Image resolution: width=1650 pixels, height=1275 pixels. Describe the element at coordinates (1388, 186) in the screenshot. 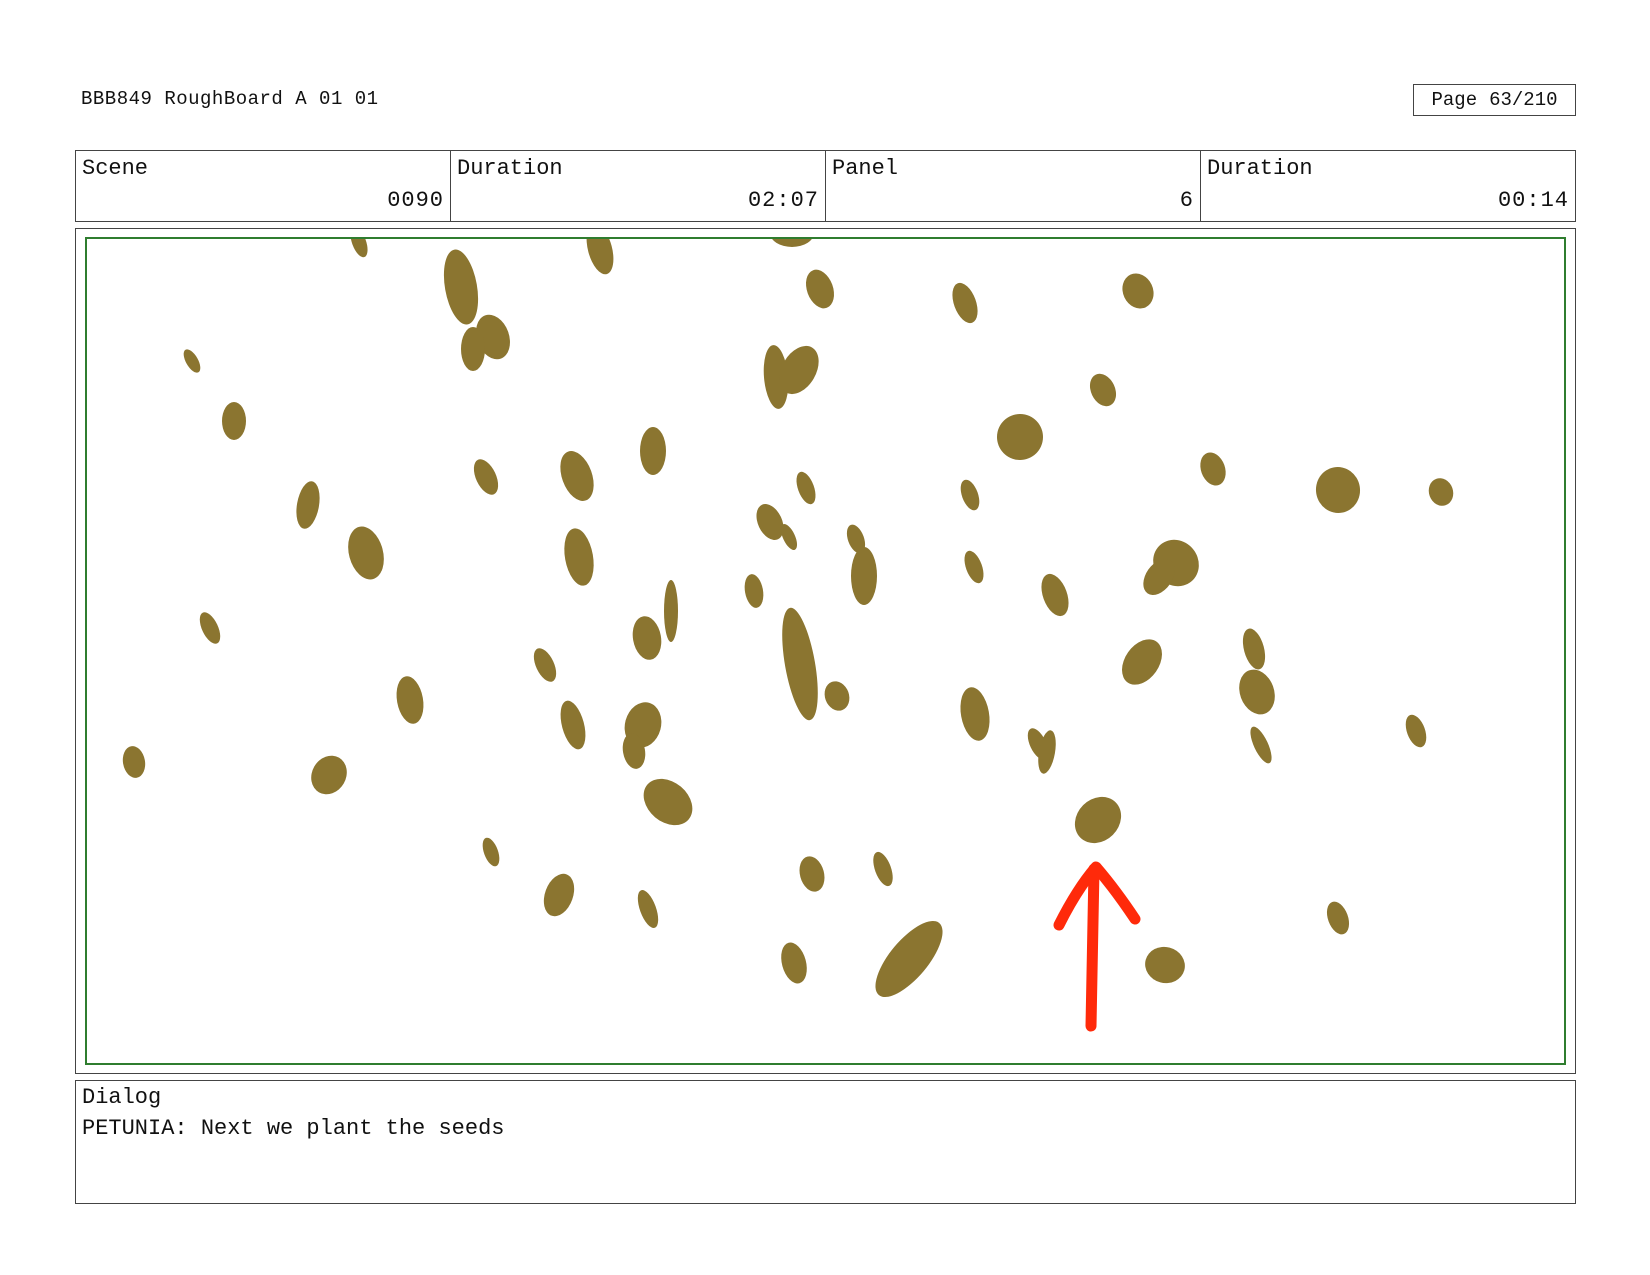

I see `panel-duration-cell: Duration 00:14` at that location.